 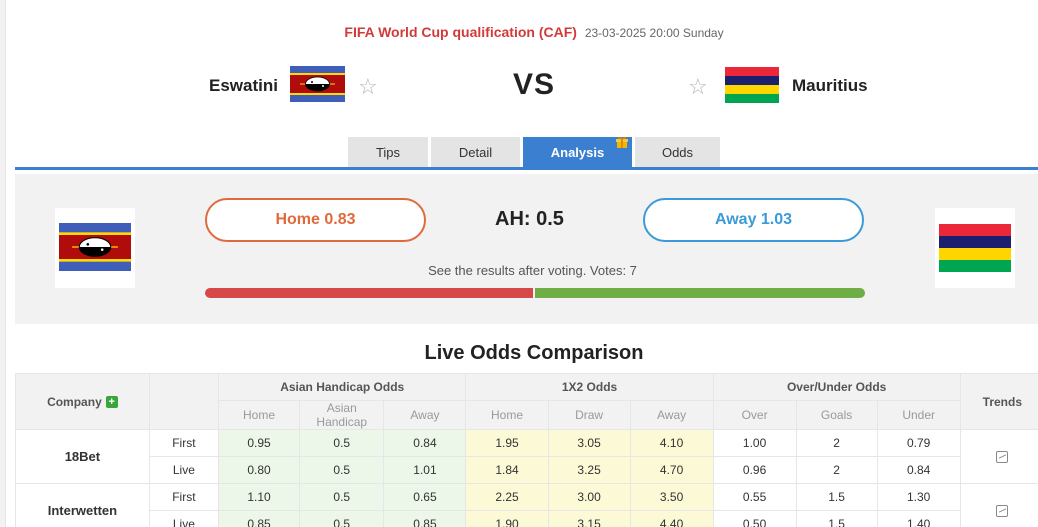 I want to click on tab-analysis: Analysis, so click(x=577, y=151).